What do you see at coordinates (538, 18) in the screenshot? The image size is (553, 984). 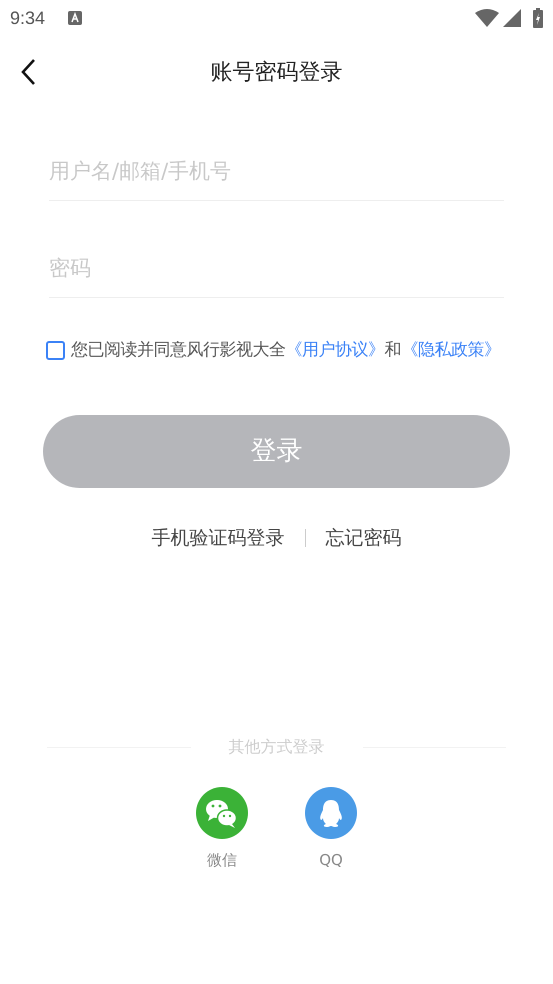 I see `battery-icon` at bounding box center [538, 18].